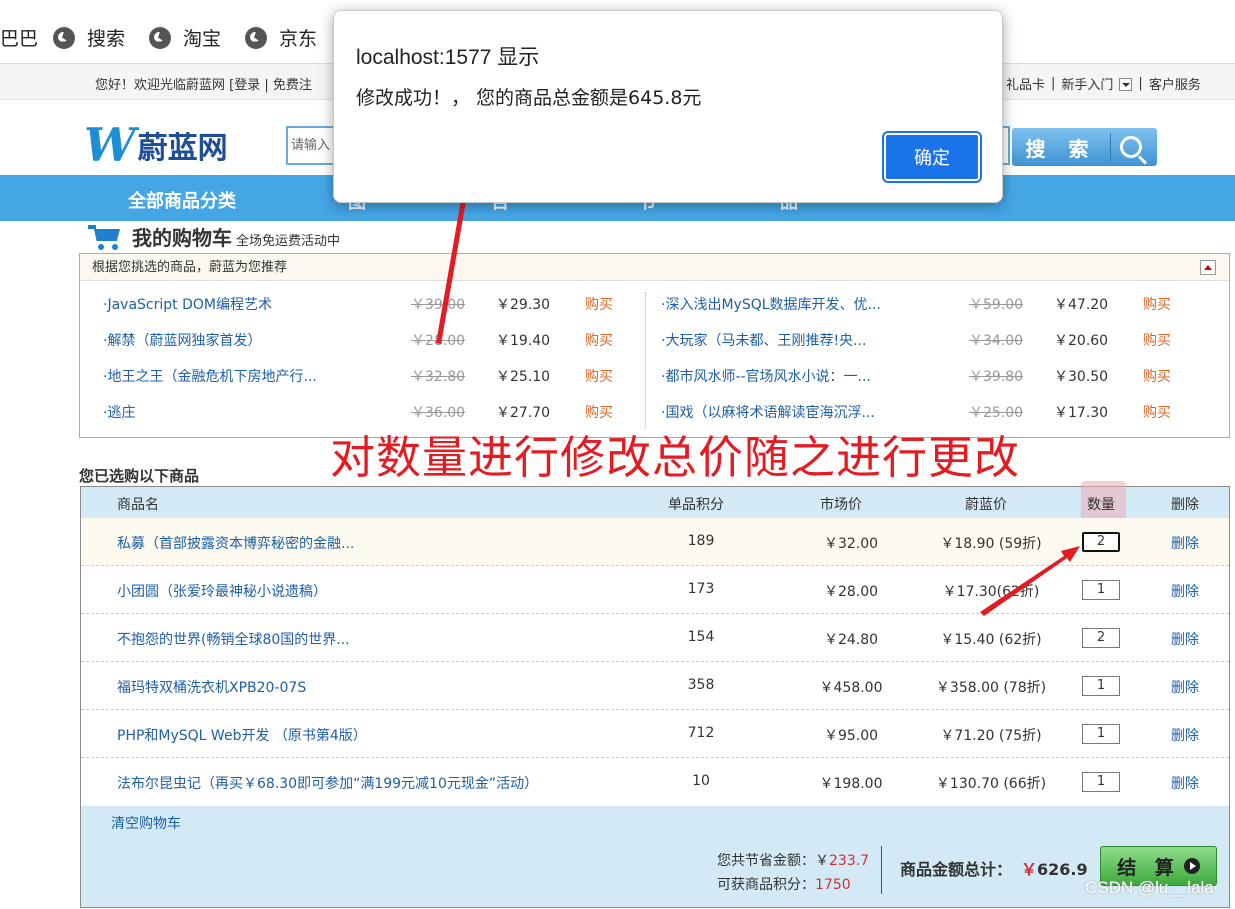  I want to click on logo-mark: W, so click(110, 145).